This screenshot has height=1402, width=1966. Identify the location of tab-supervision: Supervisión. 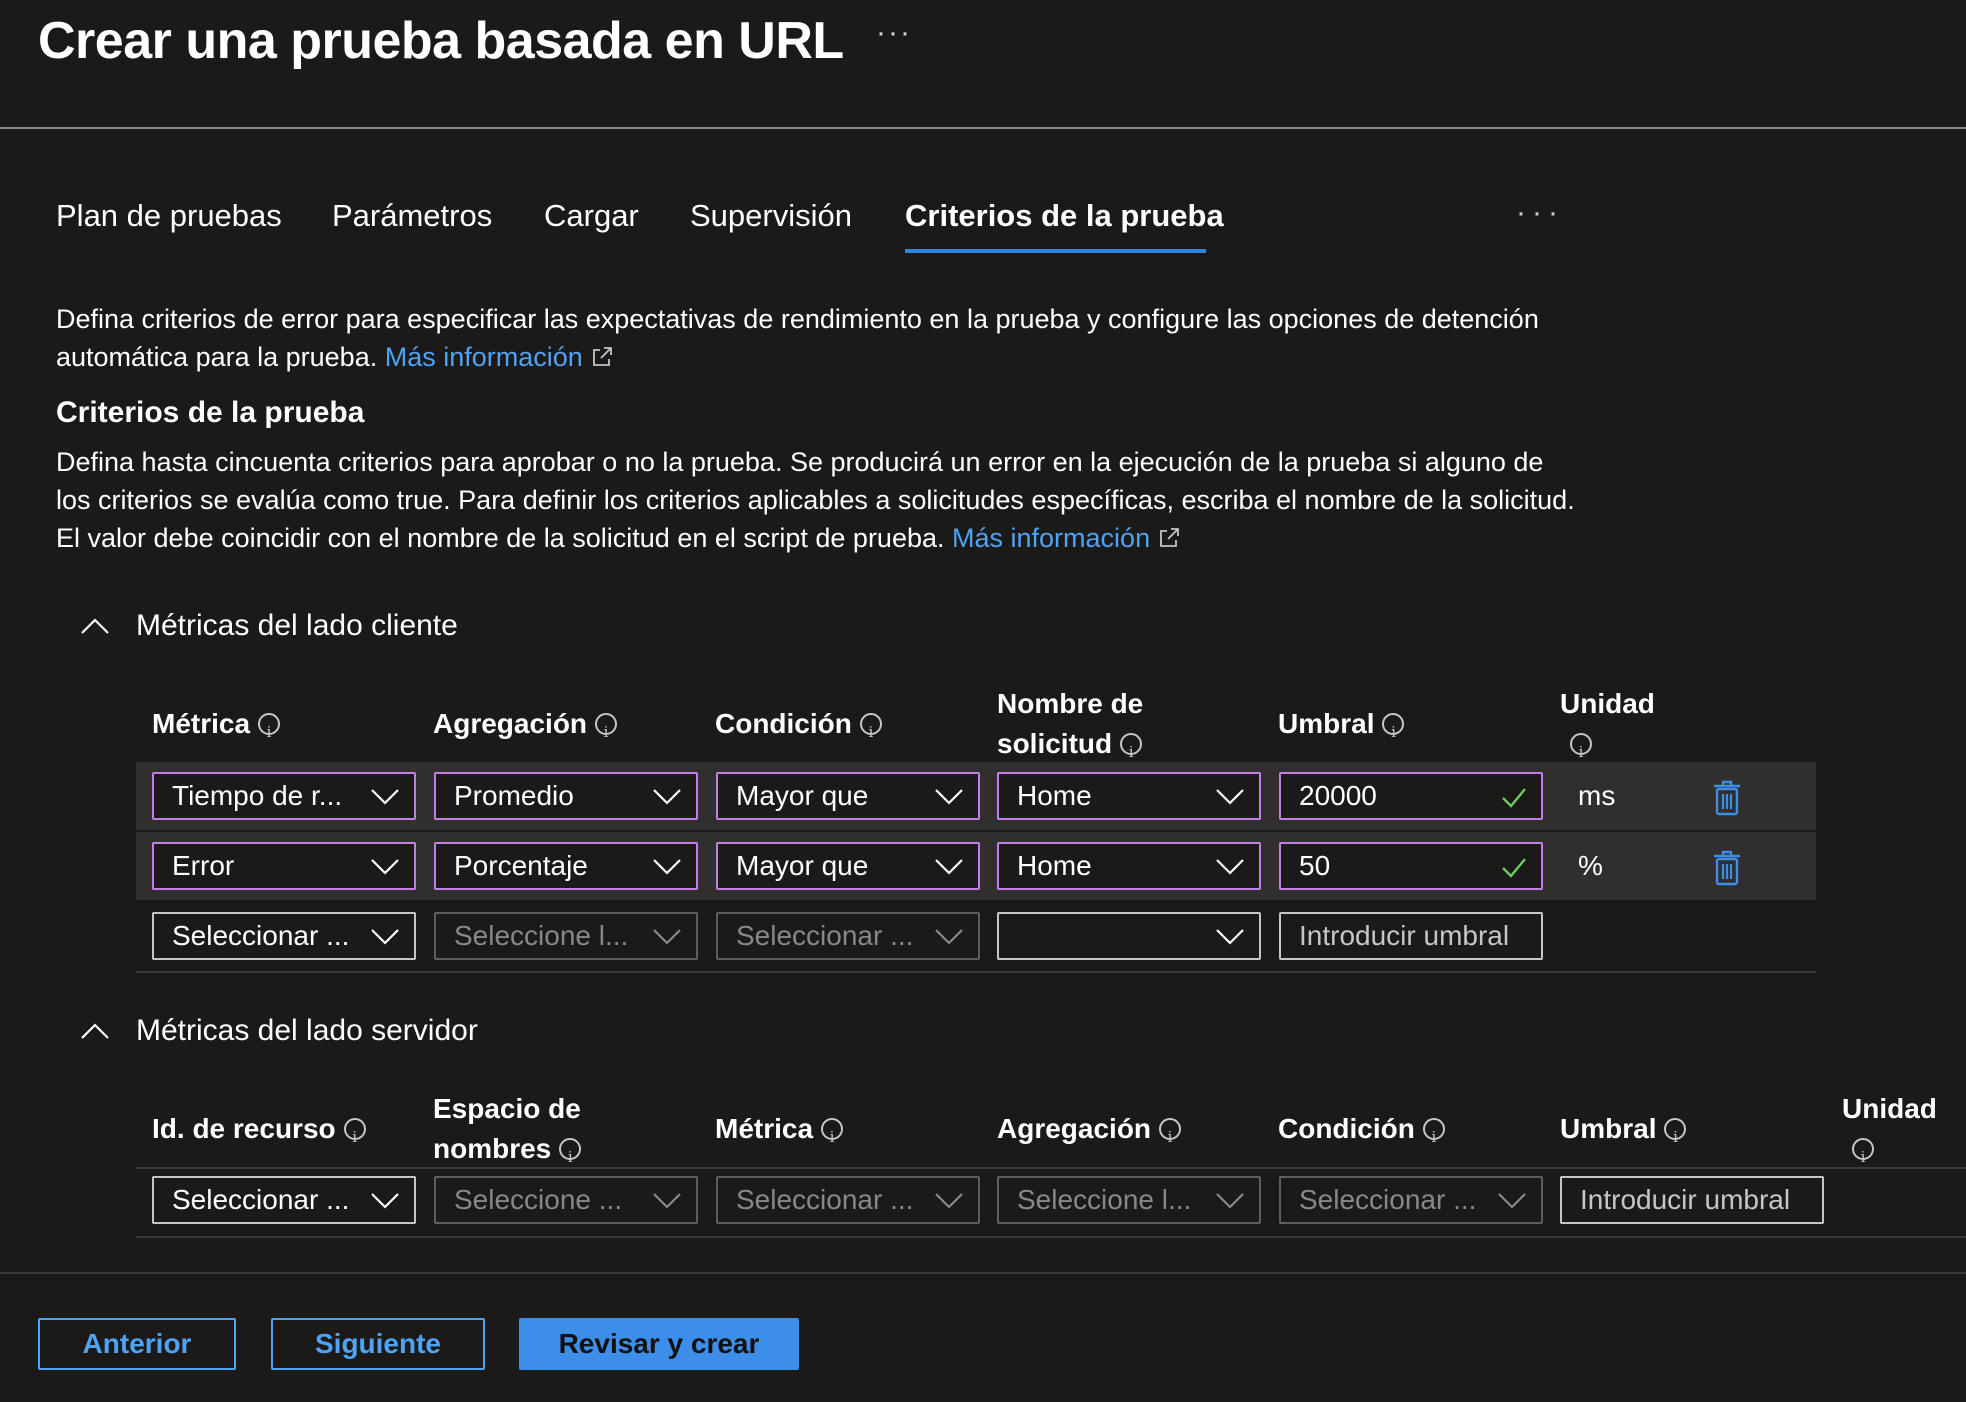
(771, 216).